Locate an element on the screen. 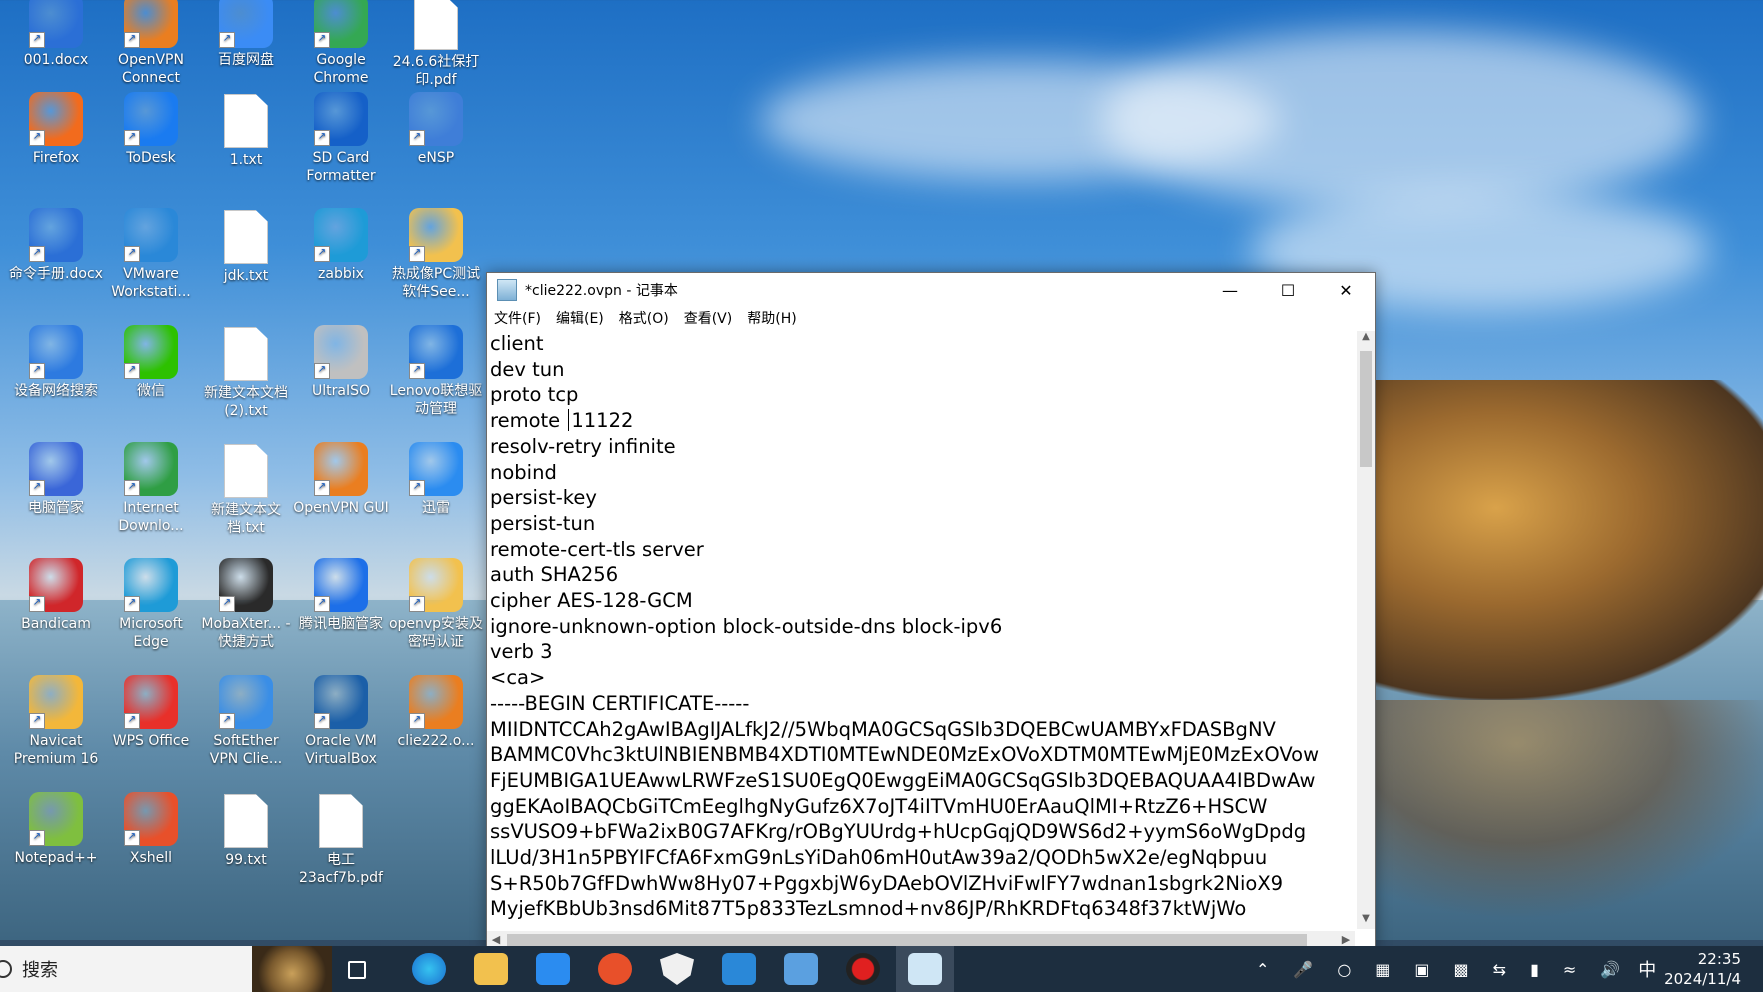  scroll-up-icon: ▲ is located at coordinates (1366, 339).